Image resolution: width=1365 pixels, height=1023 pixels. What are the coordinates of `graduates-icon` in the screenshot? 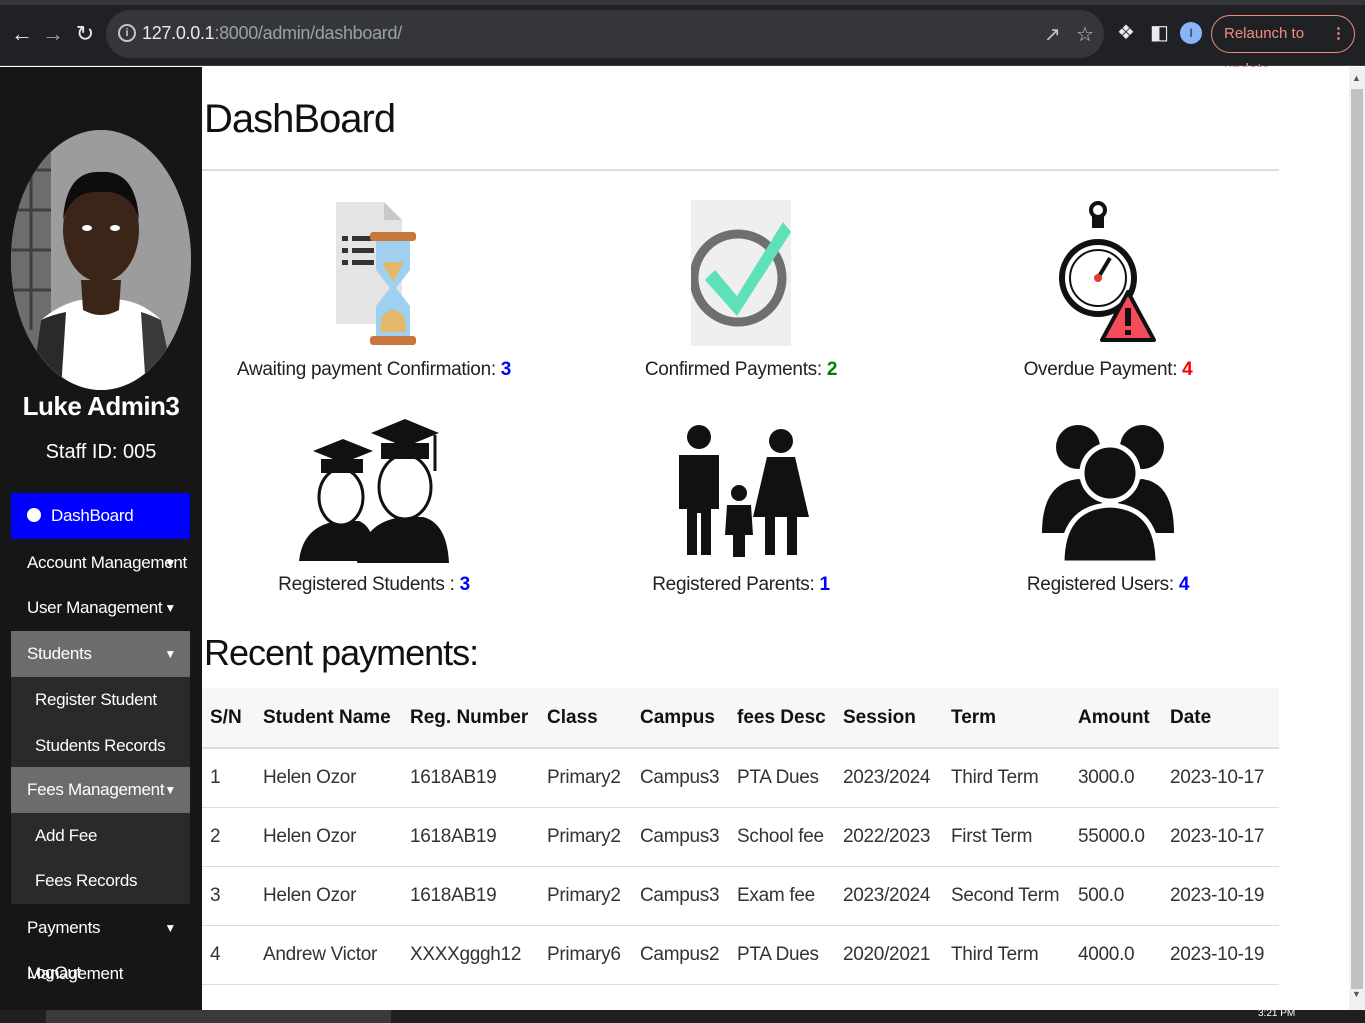 It's located at (374, 491).